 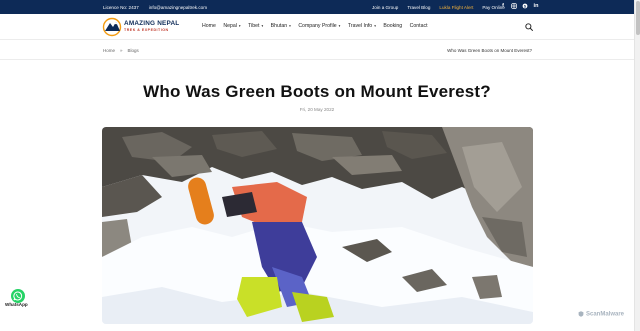 I want to click on whatsapp-button, so click(x=18, y=296).